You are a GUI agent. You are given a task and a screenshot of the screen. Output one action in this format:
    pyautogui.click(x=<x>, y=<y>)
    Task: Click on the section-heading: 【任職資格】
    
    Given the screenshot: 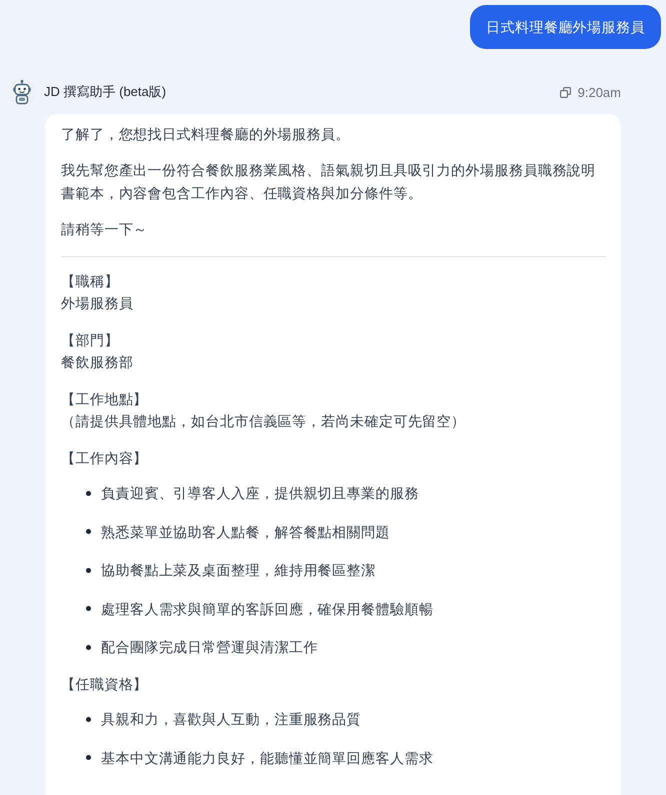 What is the action you would take?
    pyautogui.click(x=105, y=684)
    